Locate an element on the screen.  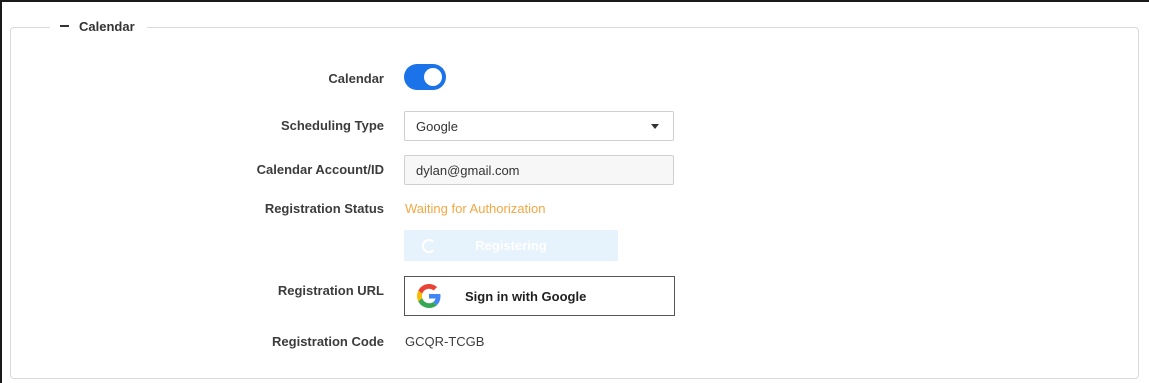
caret-down-icon is located at coordinates (655, 126).